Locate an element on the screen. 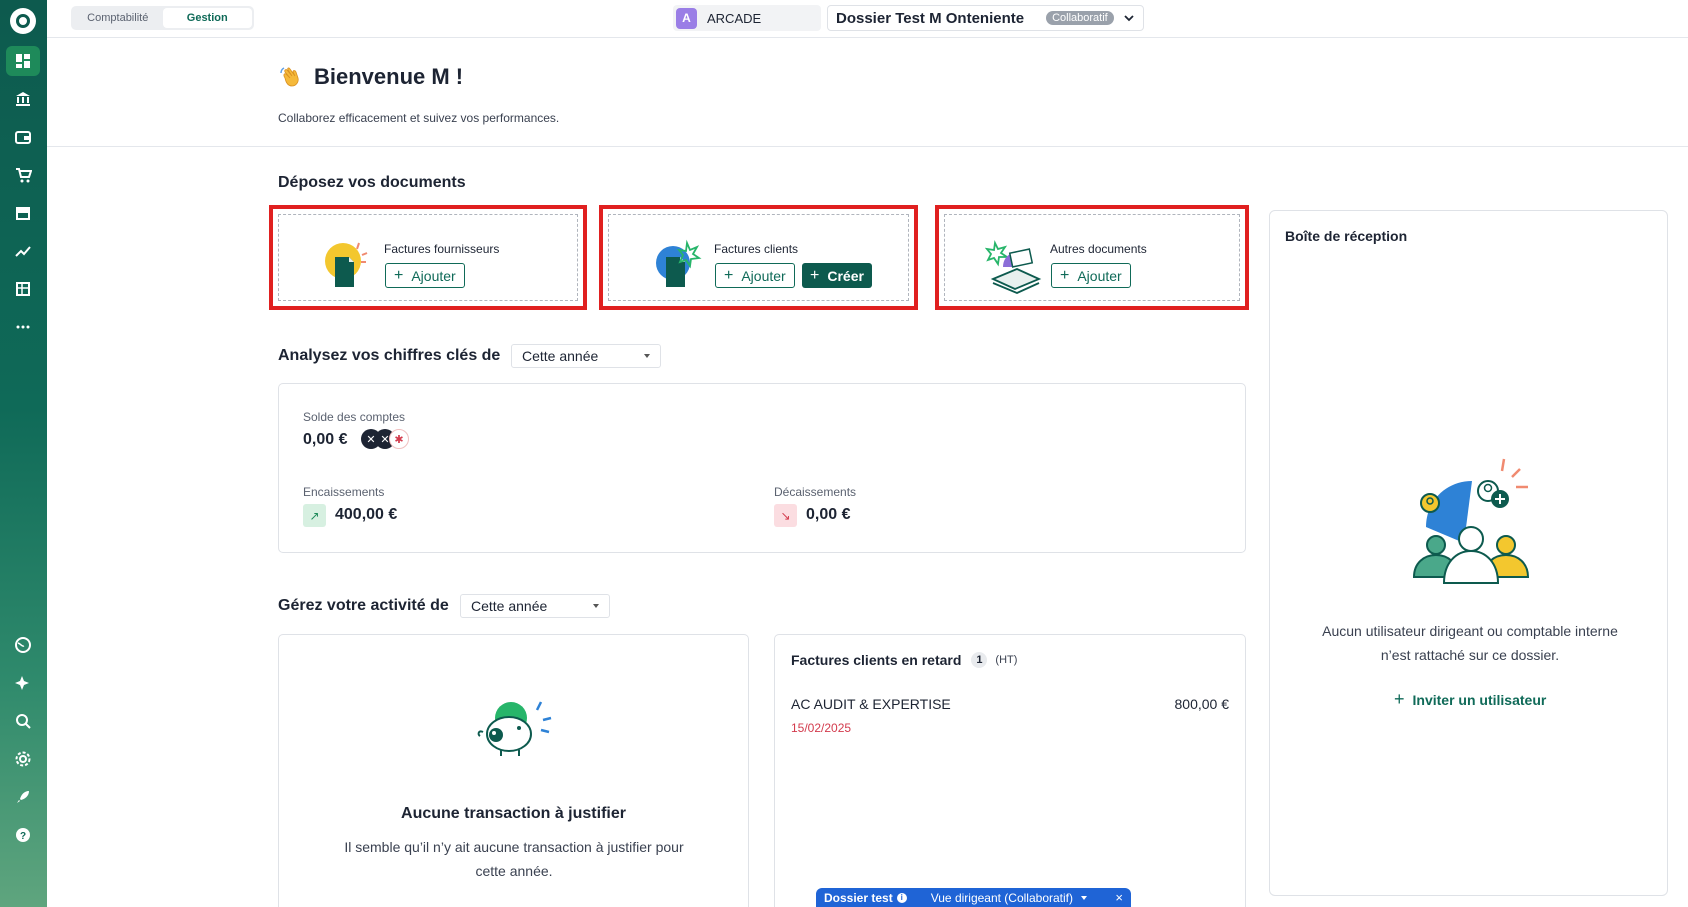 The width and height of the screenshot is (1688, 907). organization-selector: A ARCADE is located at coordinates (747, 18).